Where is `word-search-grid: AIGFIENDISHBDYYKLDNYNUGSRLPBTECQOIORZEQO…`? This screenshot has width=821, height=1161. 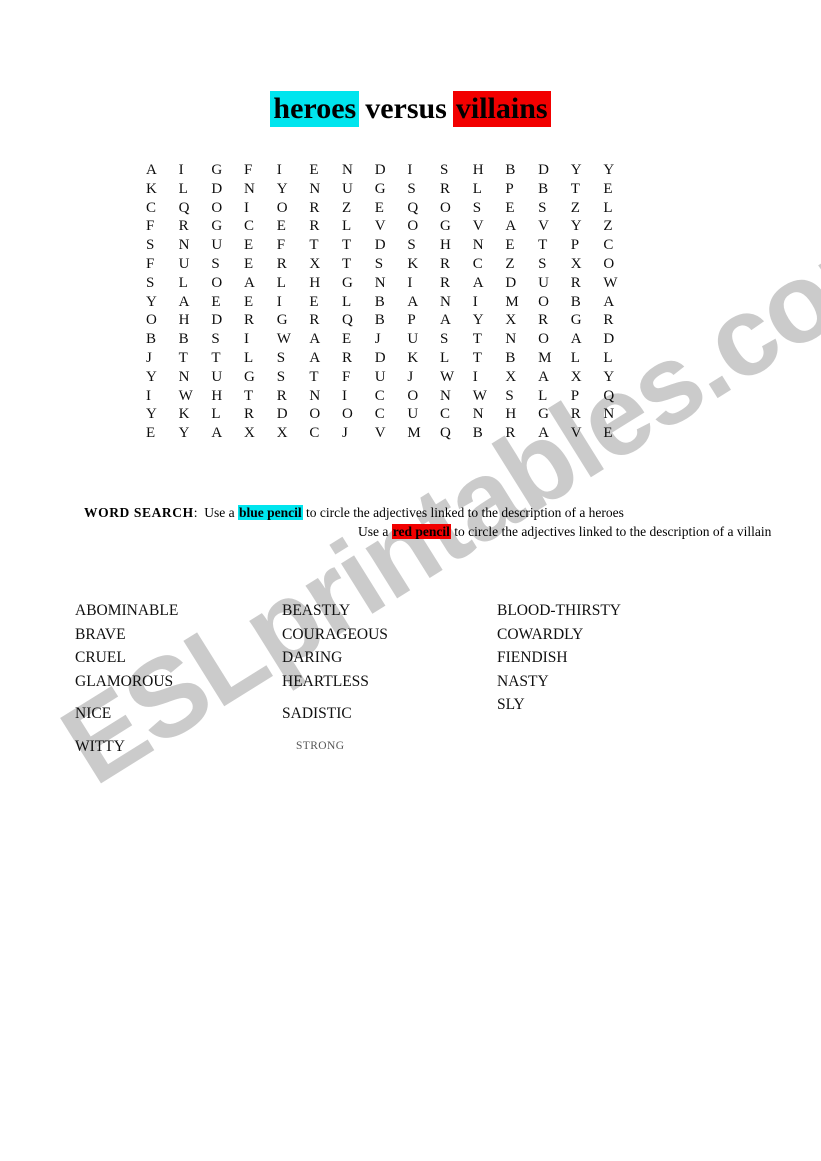
word-search-grid: AIGFIENDISHBDYYKLDNYNUGSRLPBTECQOIORZEQO… is located at coordinates (391, 302).